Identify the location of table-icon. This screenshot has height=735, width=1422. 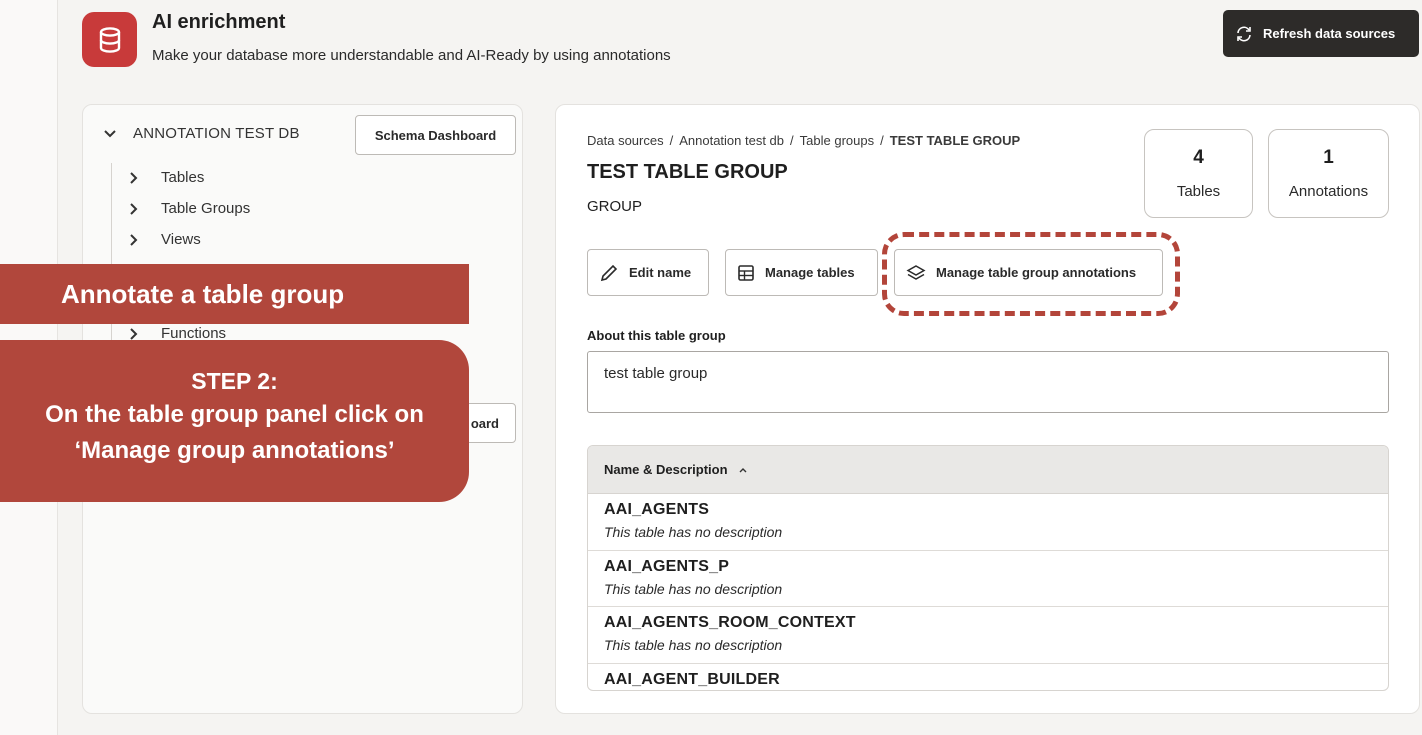
(746, 272).